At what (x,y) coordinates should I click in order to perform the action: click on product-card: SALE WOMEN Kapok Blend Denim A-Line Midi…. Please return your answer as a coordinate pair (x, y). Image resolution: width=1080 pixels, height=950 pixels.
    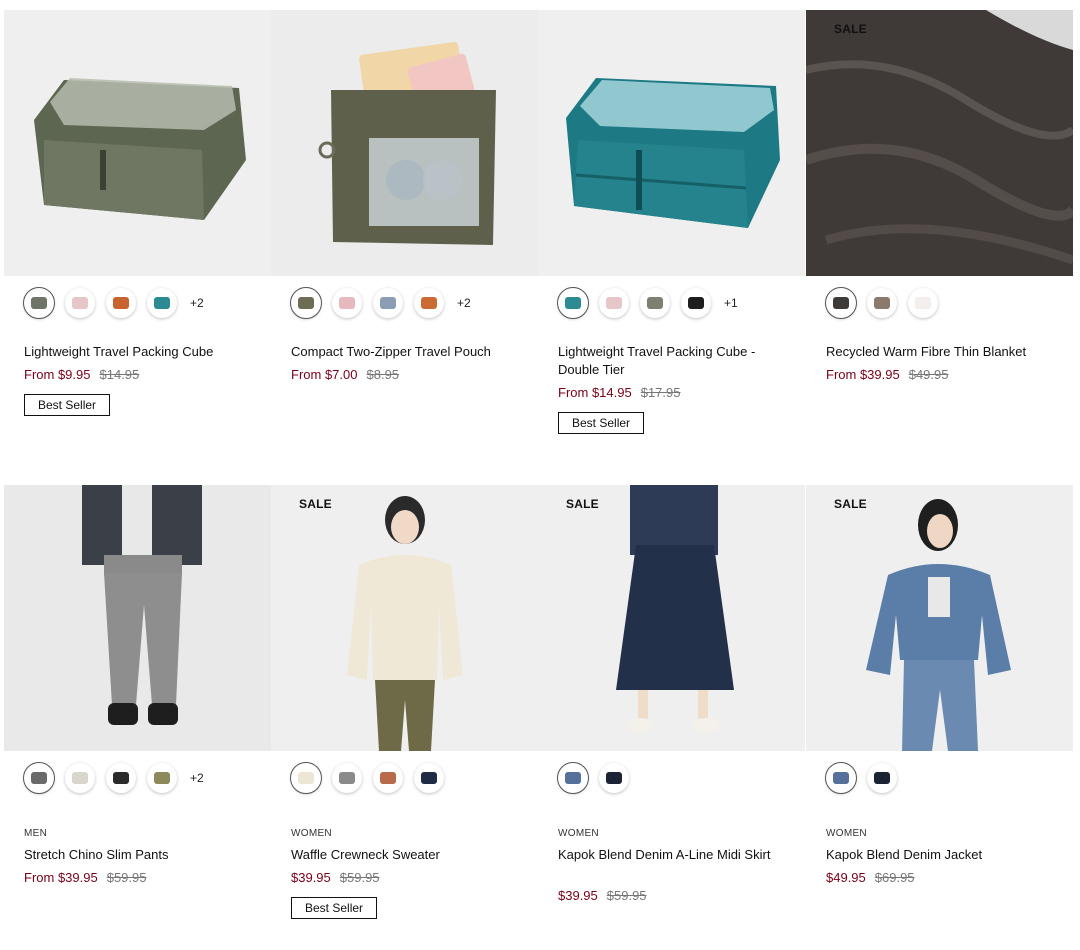
    Looking at the image, I should click on (671, 715).